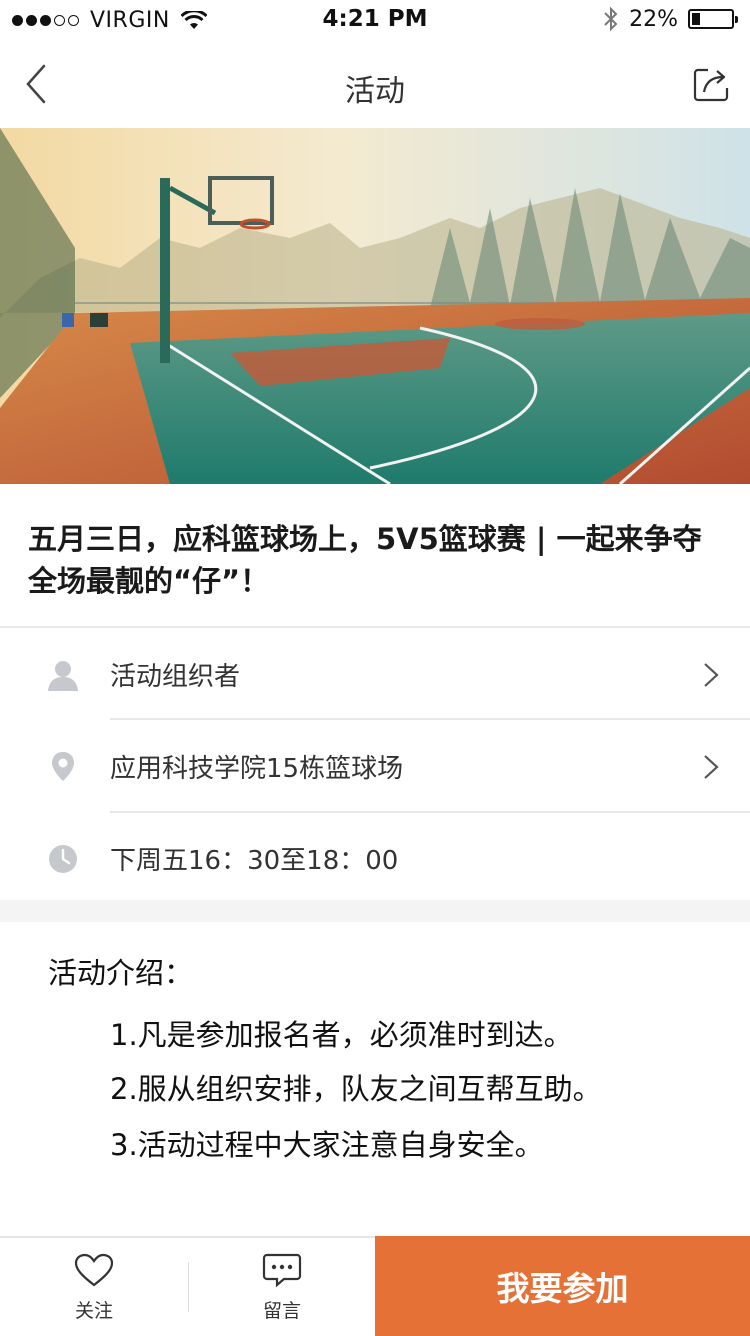 The image size is (750, 1336). Describe the element at coordinates (356, 1089) in the screenshot. I see `intro-item: 2.服从组织安排，队友之间互帮互助。` at that location.